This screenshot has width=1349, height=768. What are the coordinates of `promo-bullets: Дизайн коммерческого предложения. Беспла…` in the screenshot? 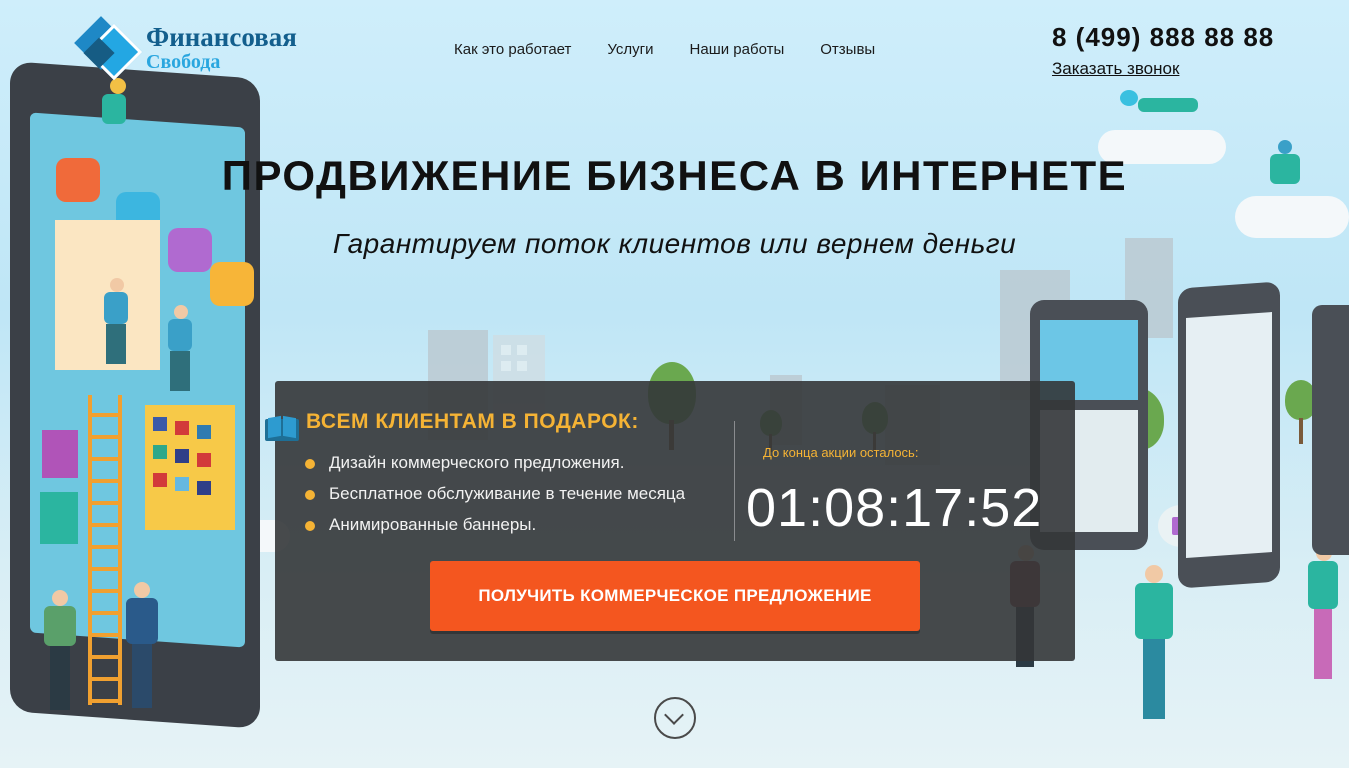 It's located at (495, 499).